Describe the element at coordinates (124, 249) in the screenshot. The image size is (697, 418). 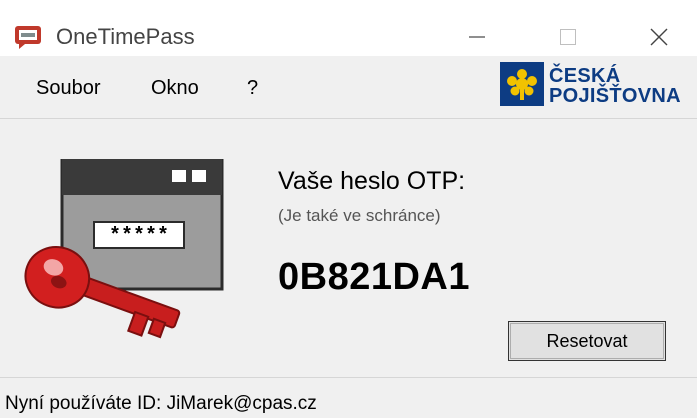
I see `password-key-icon: *****` at that location.